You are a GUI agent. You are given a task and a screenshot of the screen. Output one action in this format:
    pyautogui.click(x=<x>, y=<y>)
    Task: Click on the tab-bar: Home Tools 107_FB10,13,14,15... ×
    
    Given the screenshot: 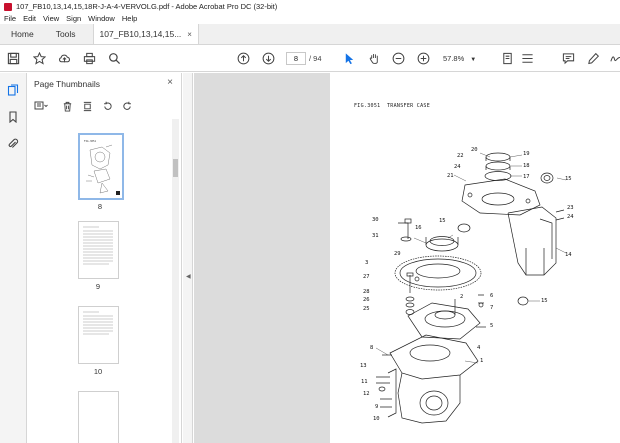 What is the action you would take?
    pyautogui.click(x=310, y=34)
    